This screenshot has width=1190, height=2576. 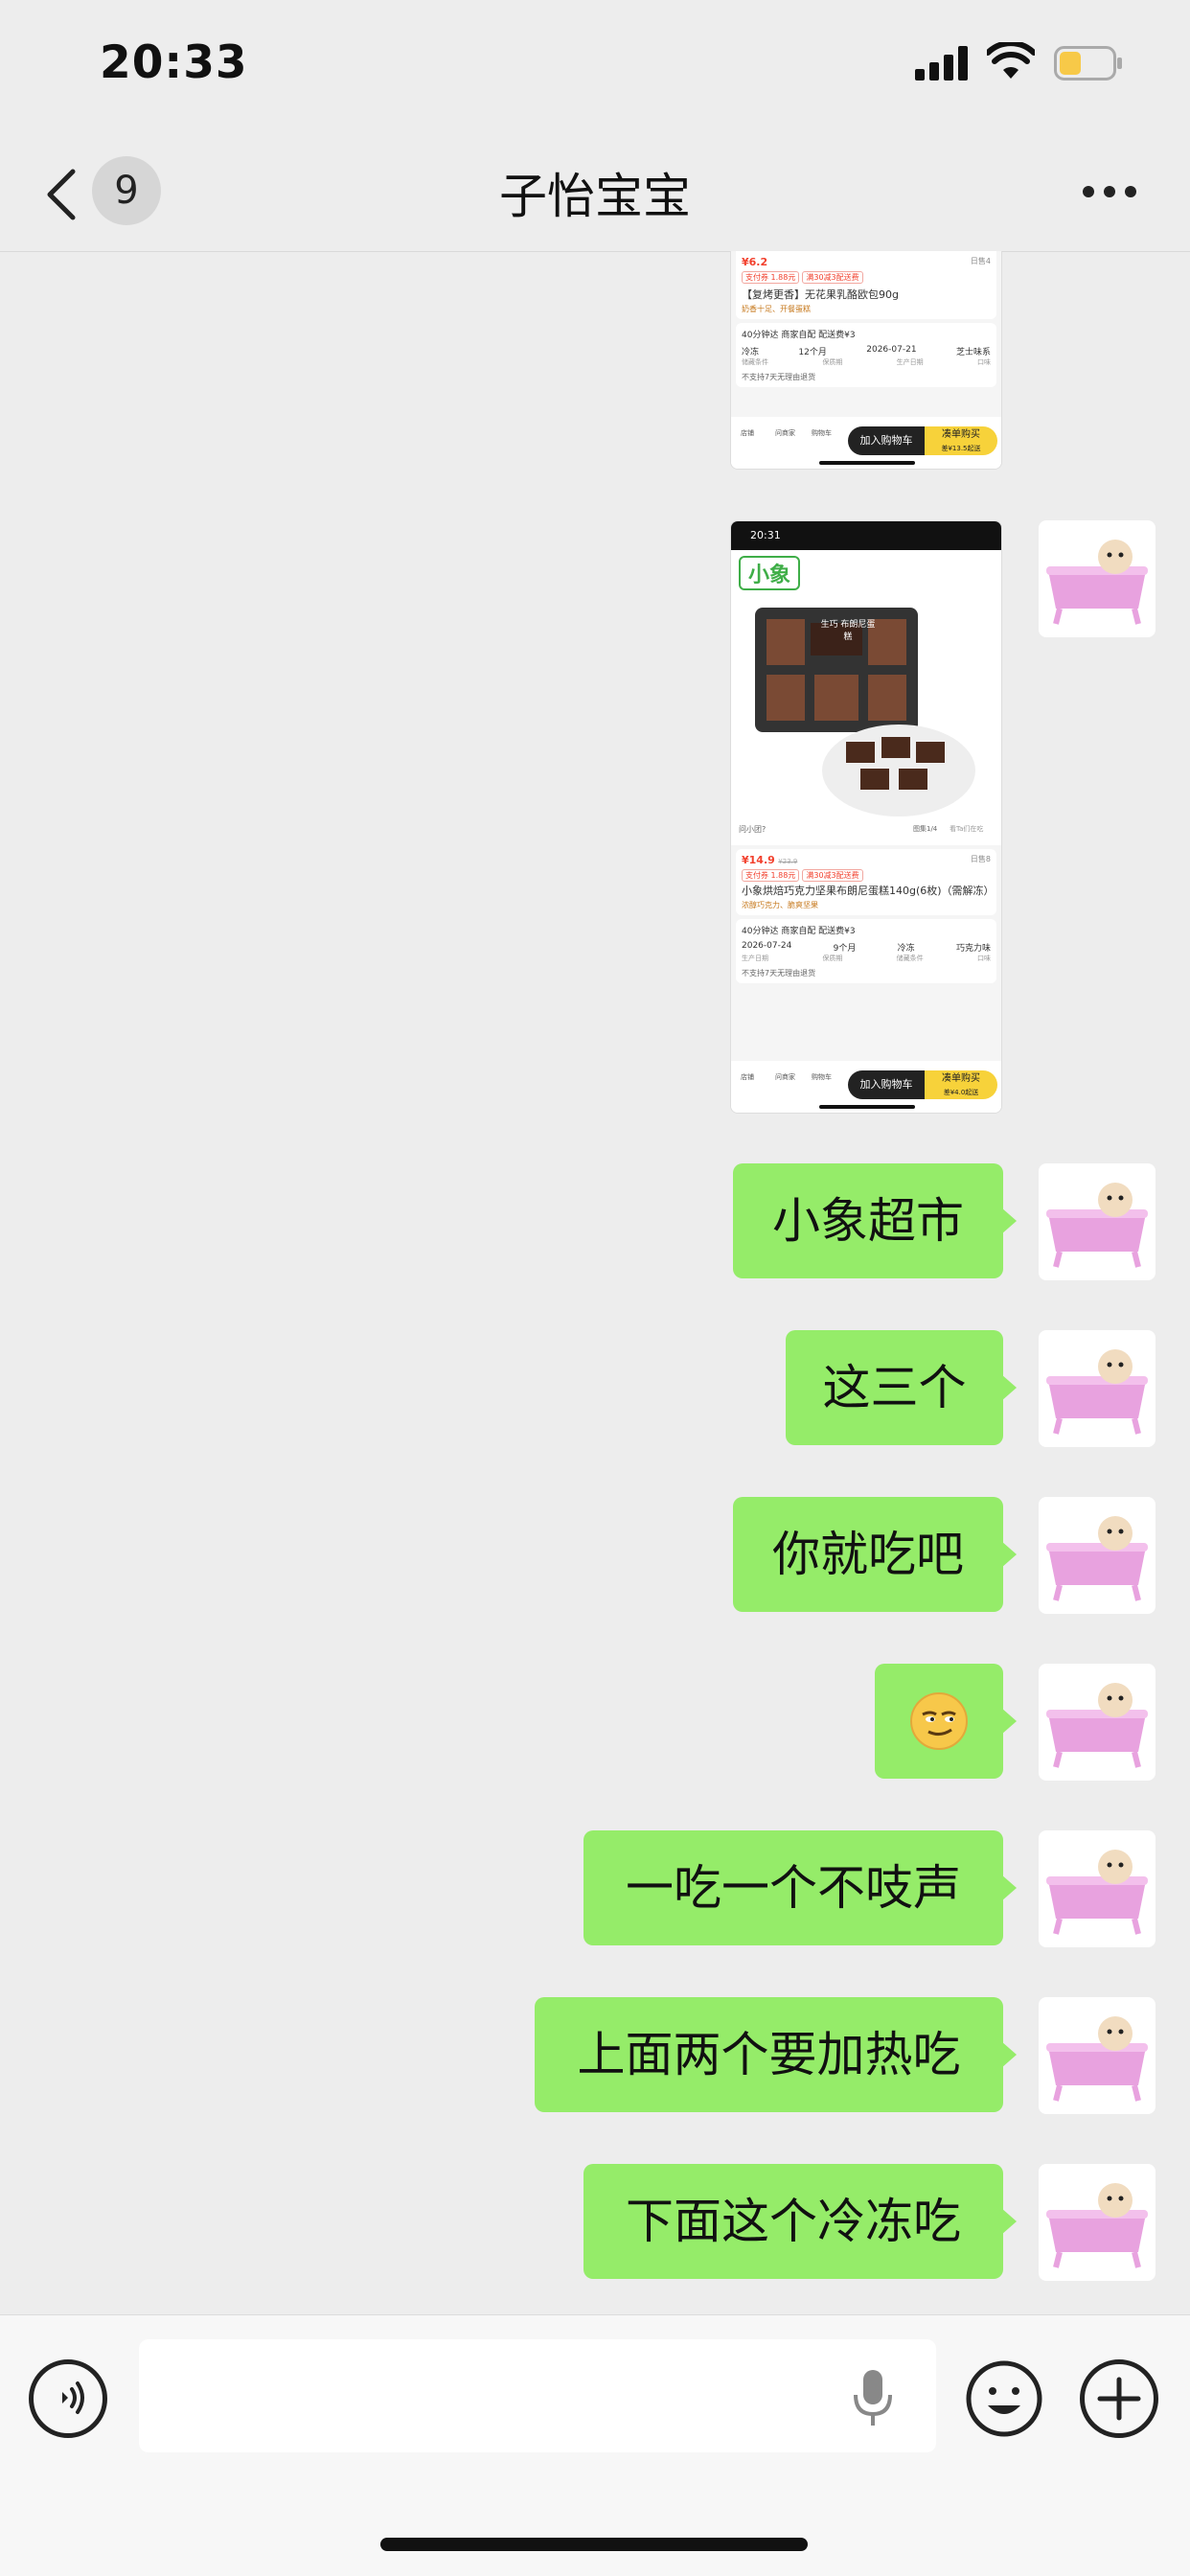 What do you see at coordinates (981, 261) in the screenshot?
I see `sales-count: 日售4` at bounding box center [981, 261].